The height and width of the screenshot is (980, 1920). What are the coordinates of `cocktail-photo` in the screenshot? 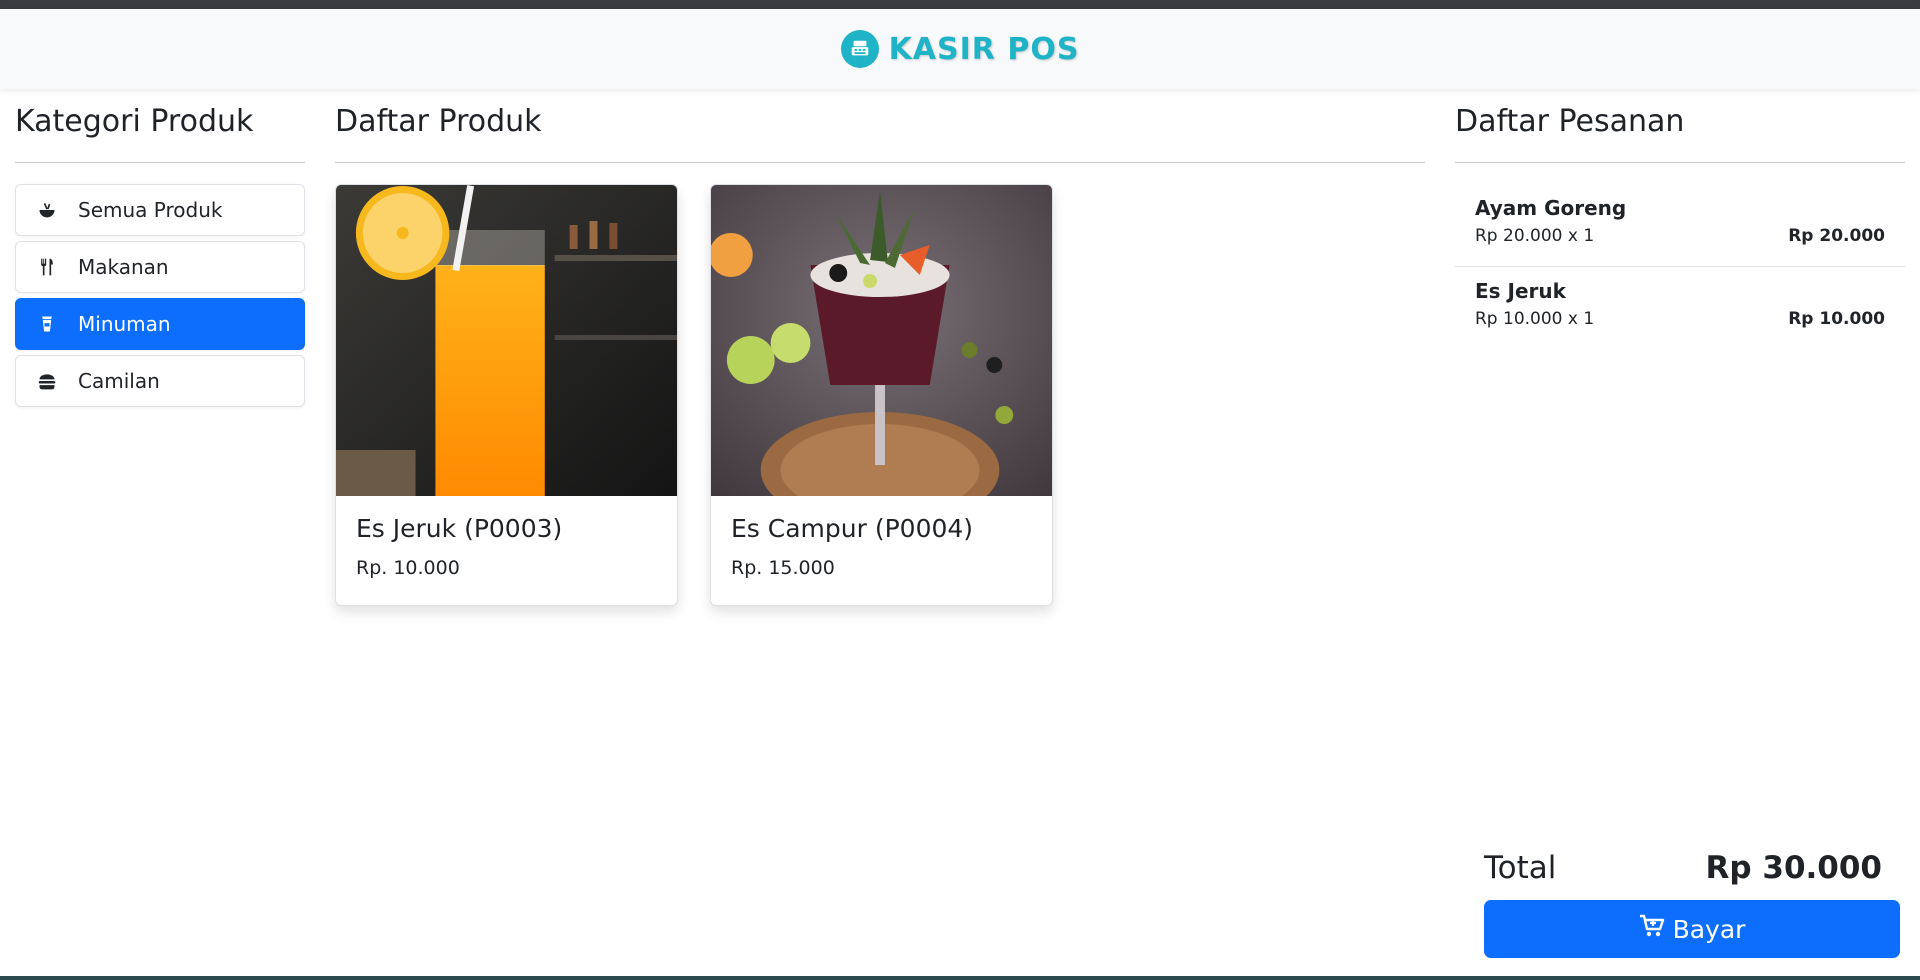 It's located at (881, 340).